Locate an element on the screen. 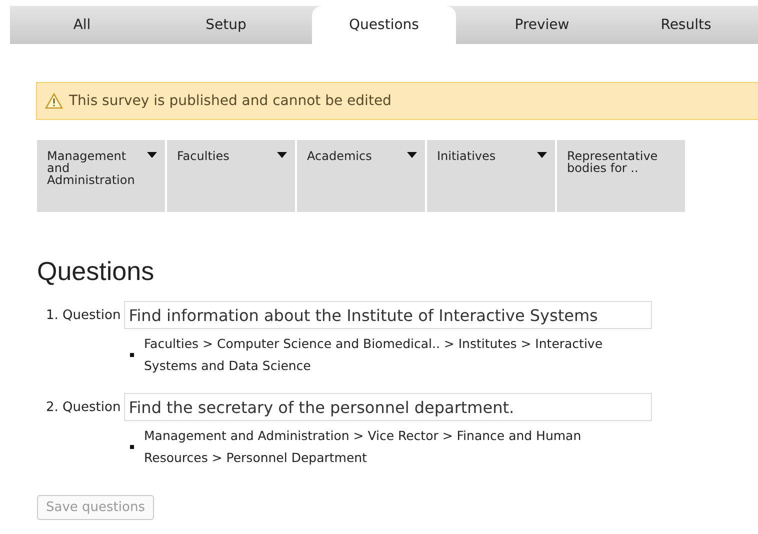 This screenshot has height=534, width=758. warning-text: This survey is published and cannot be edited is located at coordinates (230, 101).